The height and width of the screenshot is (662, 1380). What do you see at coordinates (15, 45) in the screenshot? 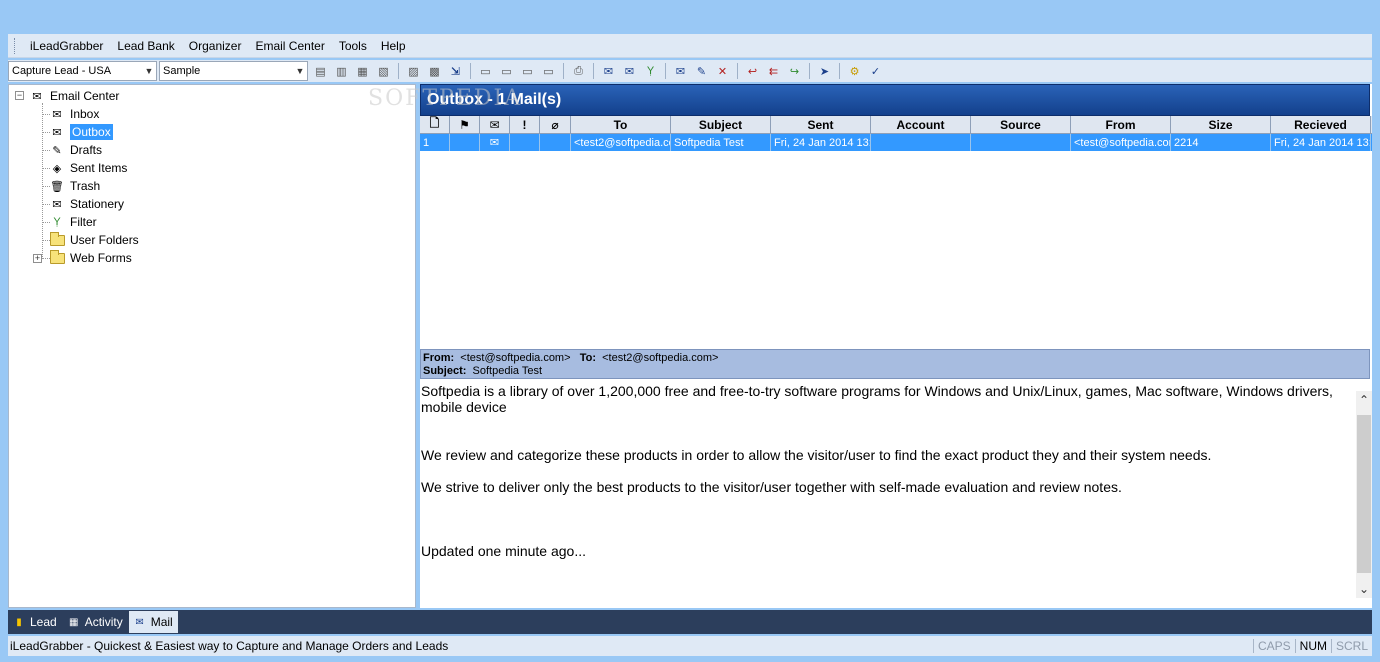
I see `menubar-grip` at bounding box center [15, 45].